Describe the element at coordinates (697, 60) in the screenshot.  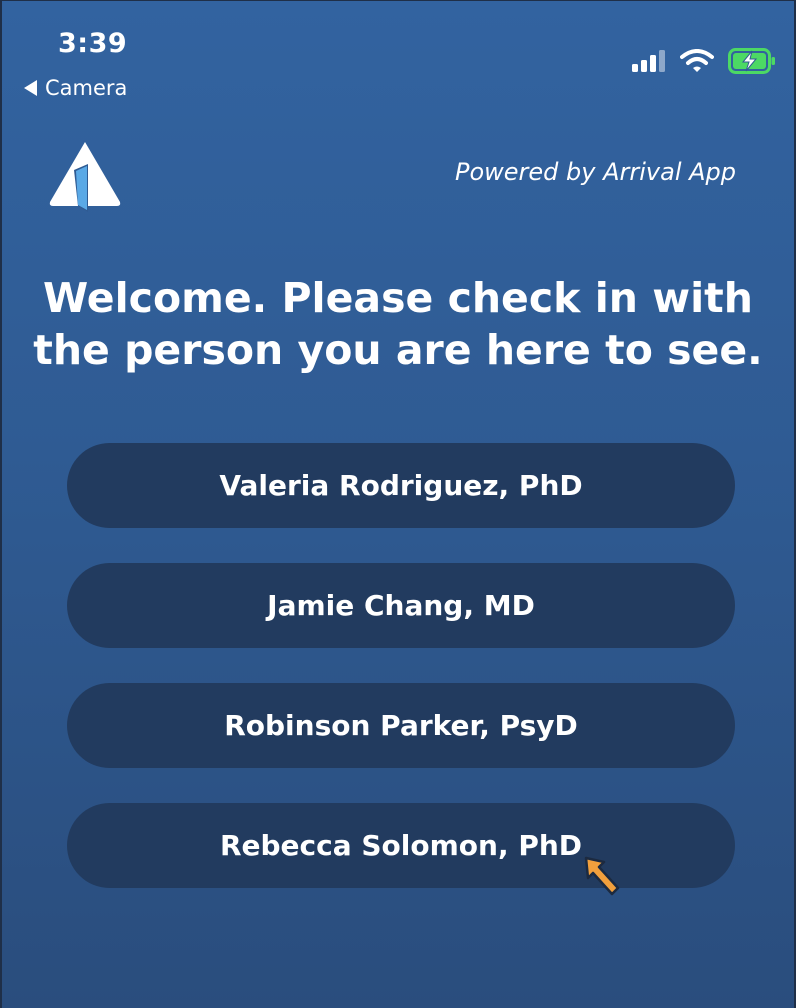
I see `wifi-icon` at that location.